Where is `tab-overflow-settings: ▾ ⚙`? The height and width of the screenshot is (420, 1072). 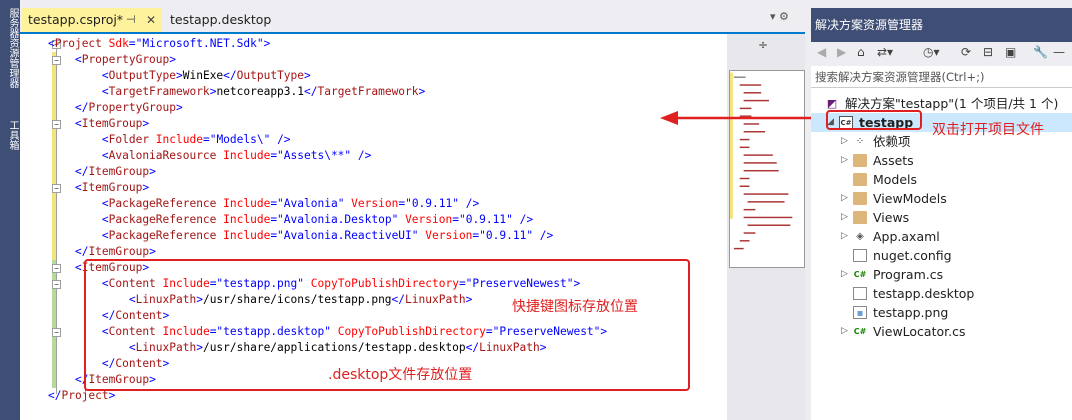 tab-overflow-settings: ▾ ⚙ is located at coordinates (779, 16).